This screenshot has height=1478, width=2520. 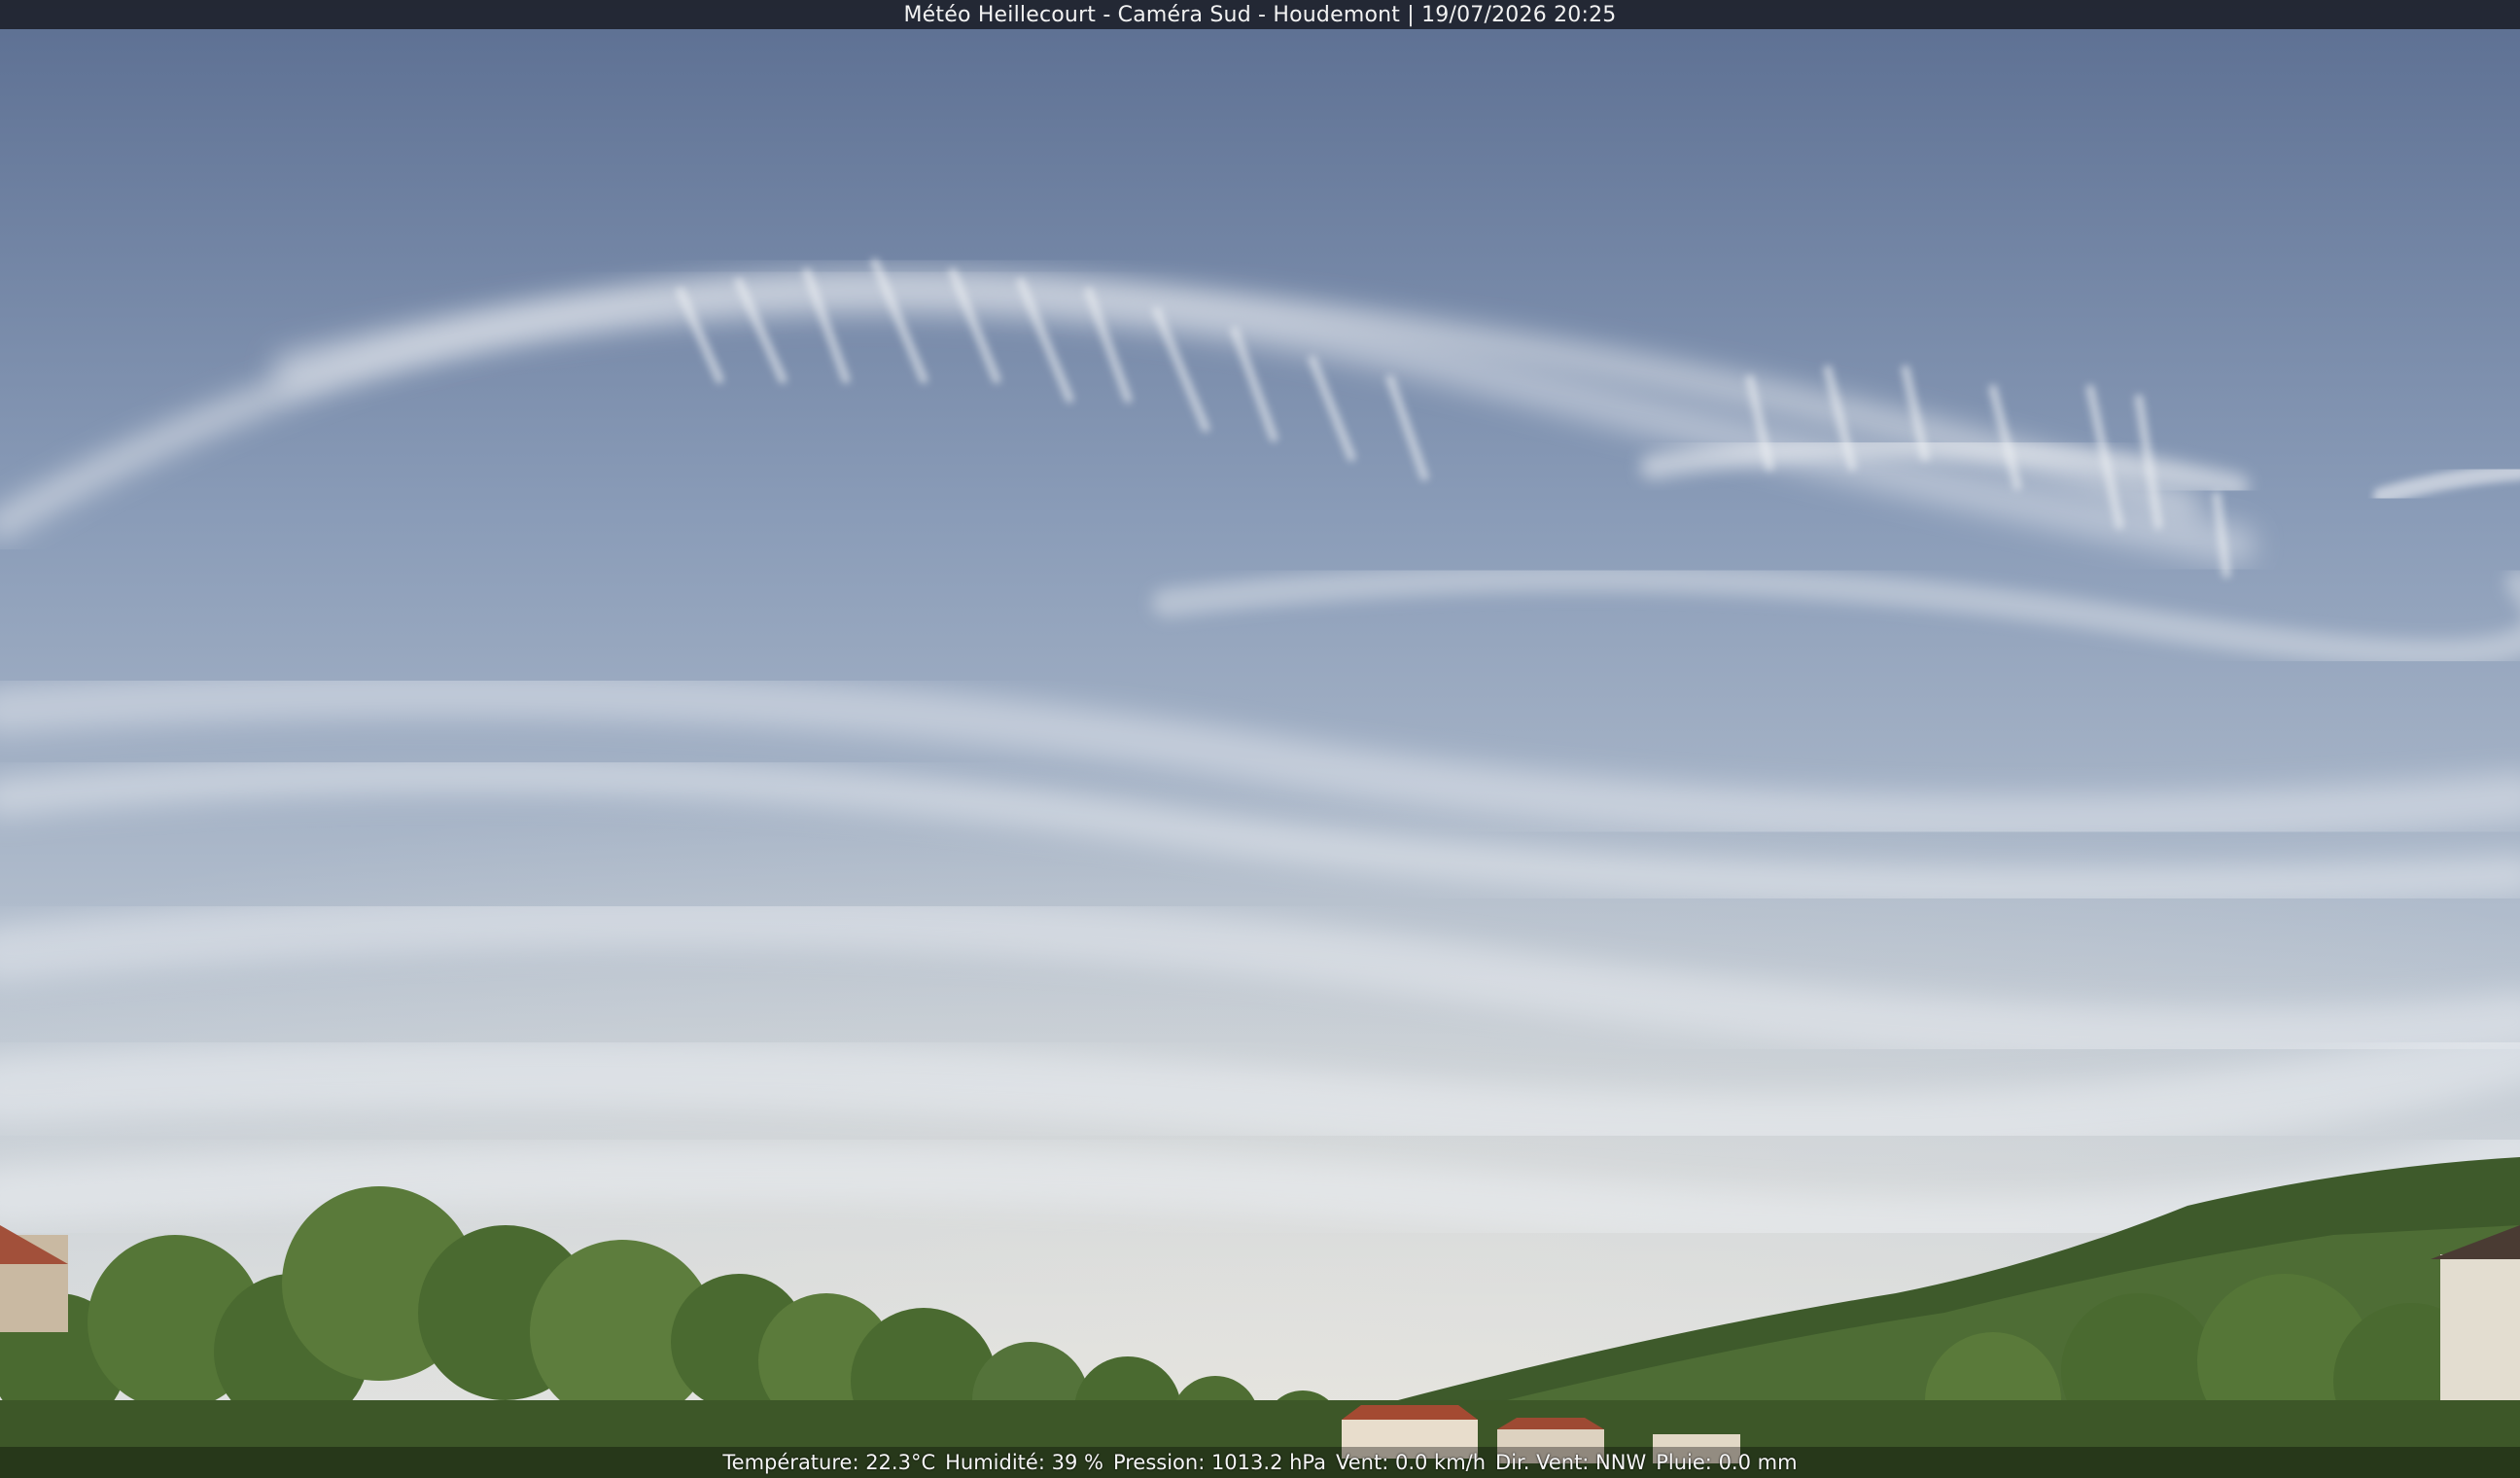 I want to click on pressure-readout: Pression: 1013.2 hPa, so click(x=1219, y=1462).